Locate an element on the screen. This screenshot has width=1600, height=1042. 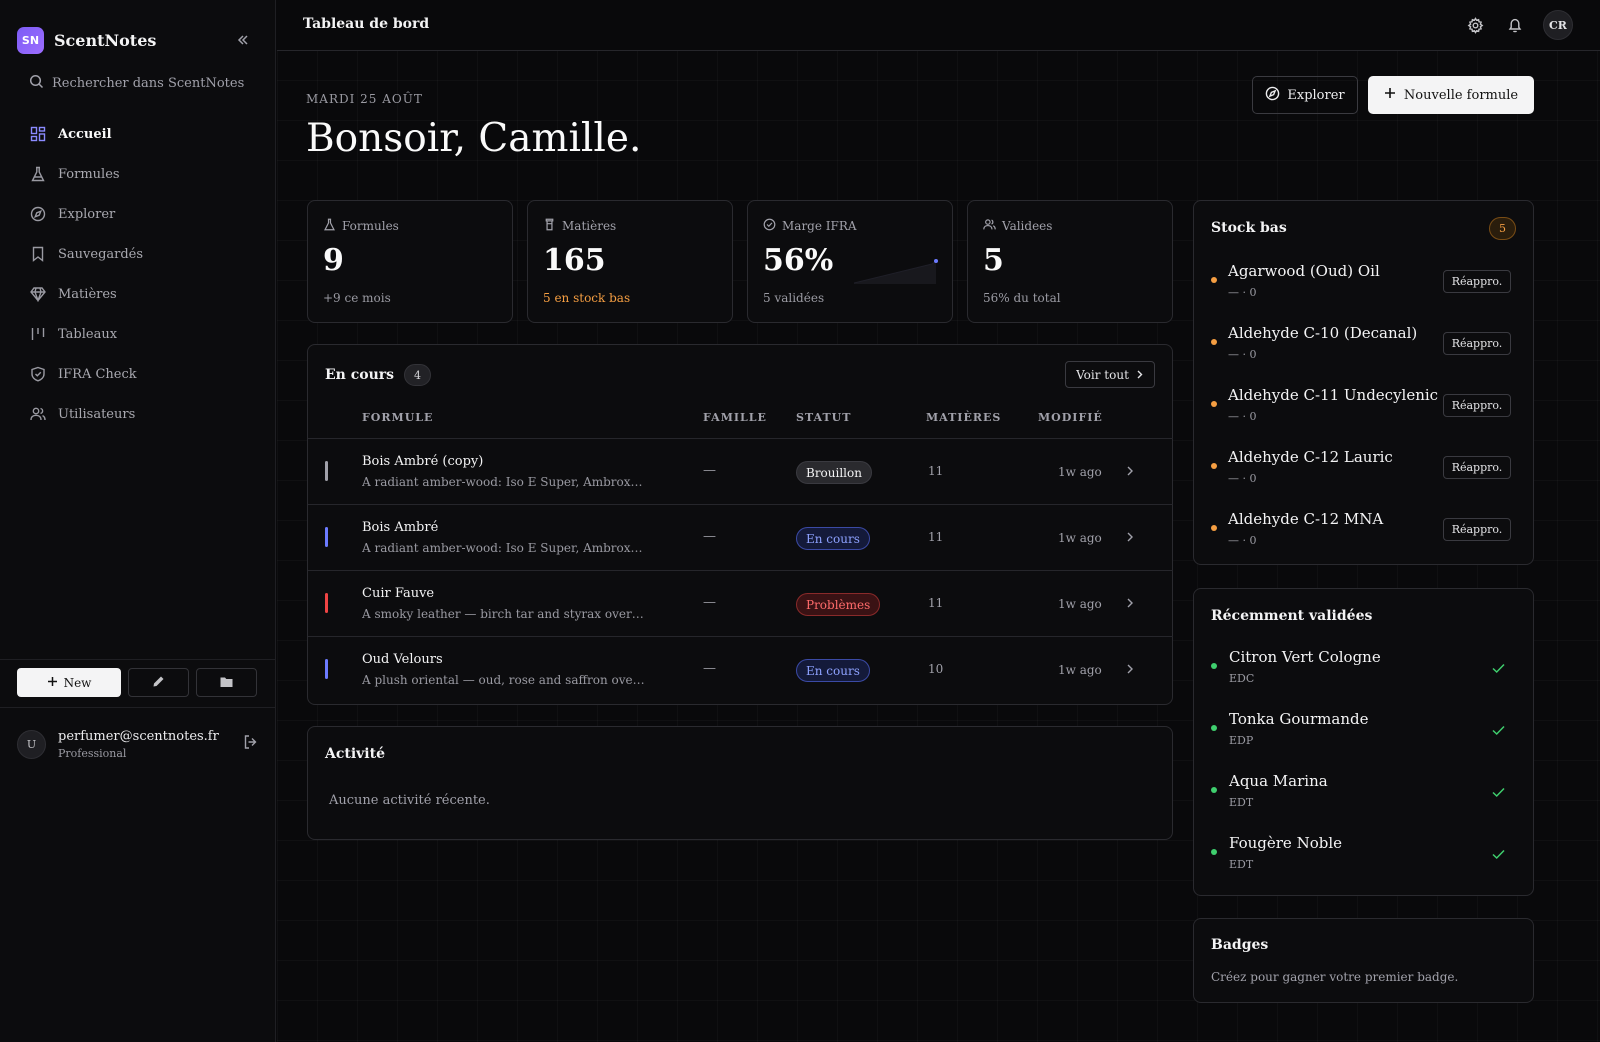
list-item: Aqua Marina EDT is located at coordinates (1361, 791).